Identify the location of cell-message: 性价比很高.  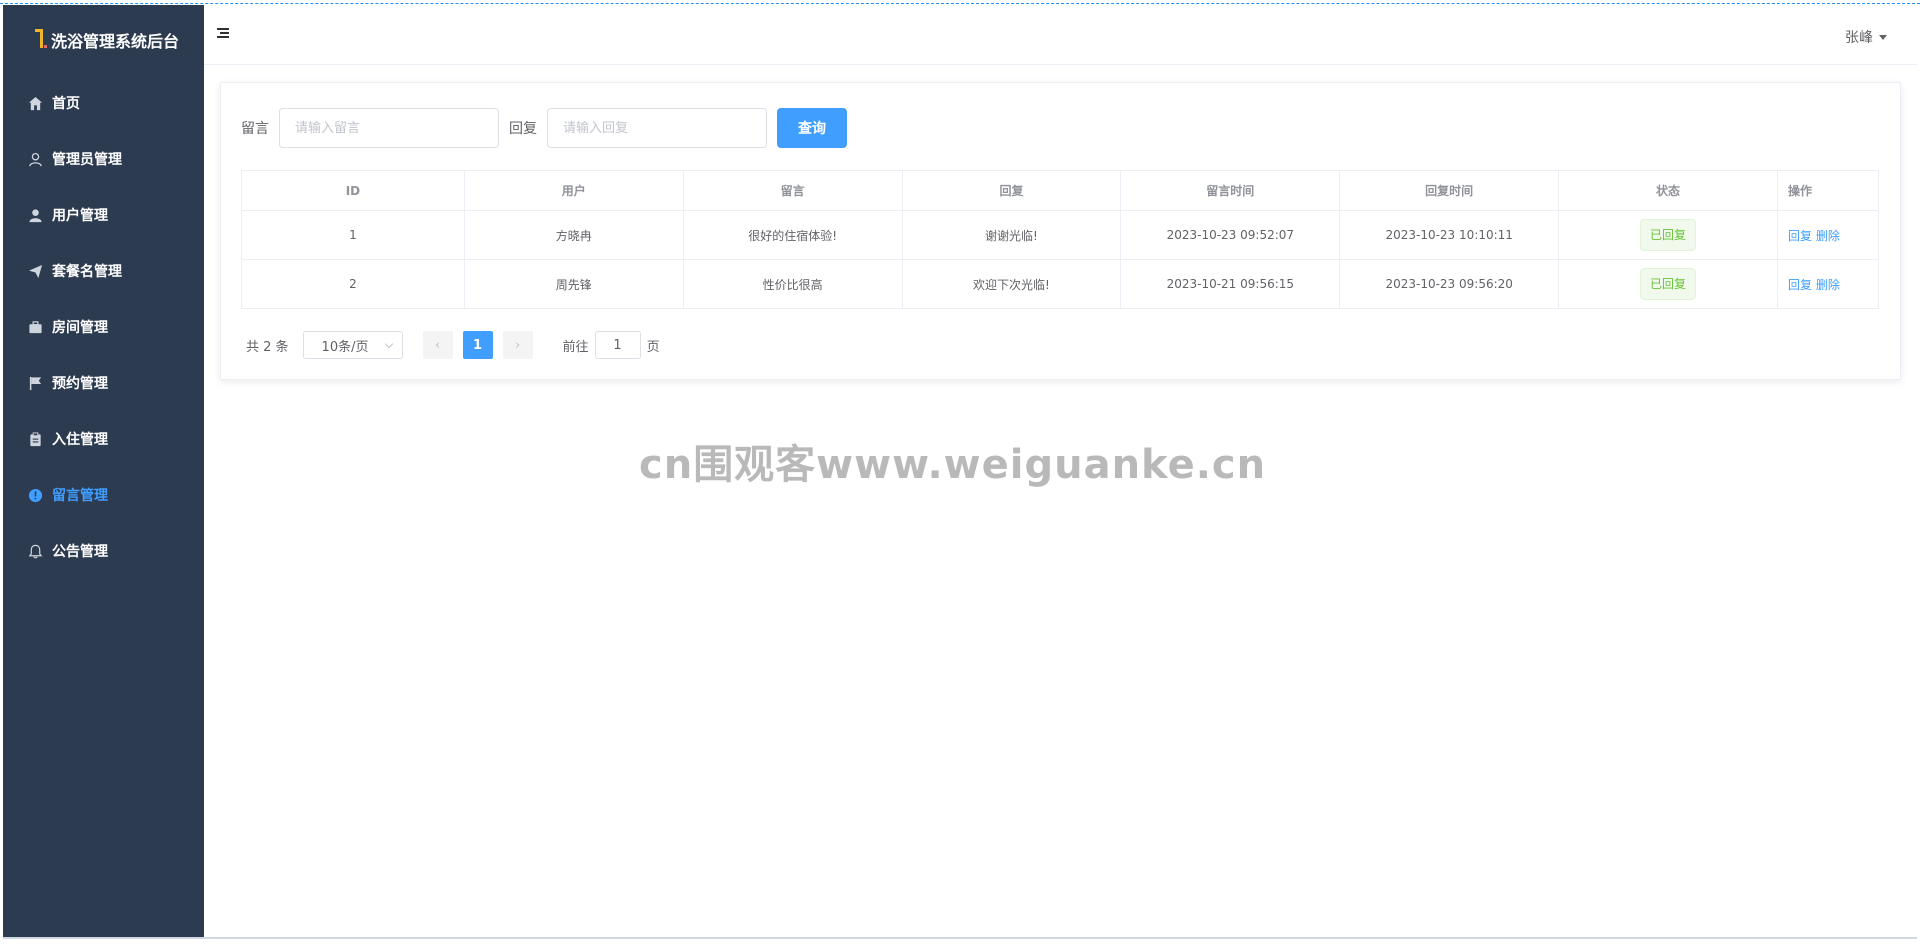
(792, 284).